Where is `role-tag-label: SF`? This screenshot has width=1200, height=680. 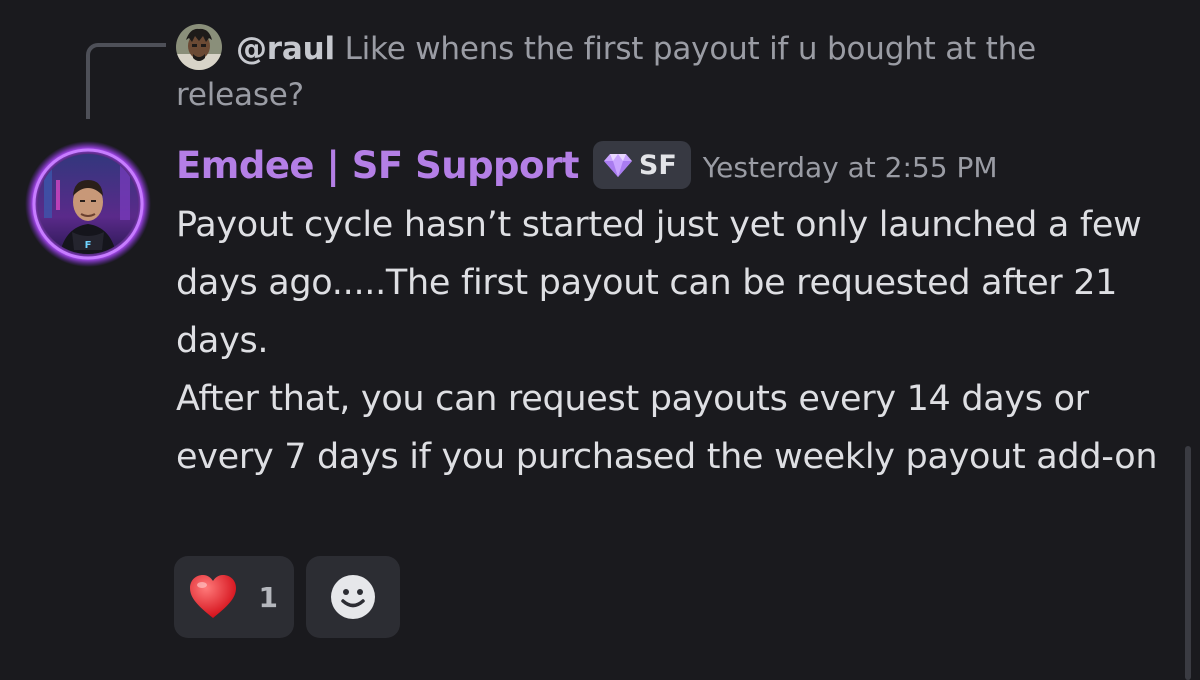 role-tag-label: SF is located at coordinates (657, 165).